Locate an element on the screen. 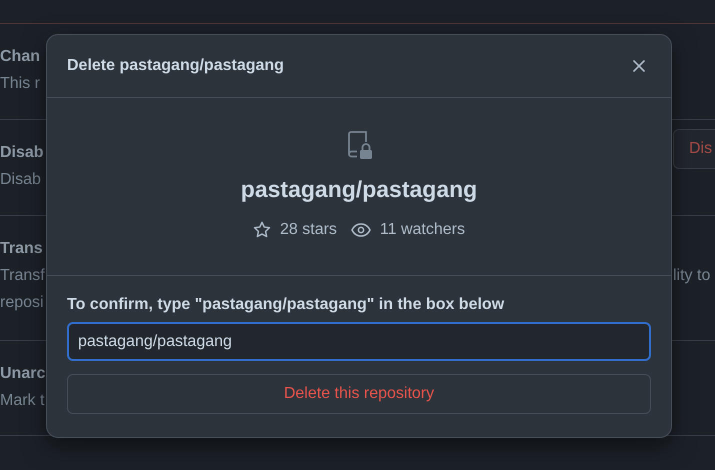  eye-icon is located at coordinates (360, 230).